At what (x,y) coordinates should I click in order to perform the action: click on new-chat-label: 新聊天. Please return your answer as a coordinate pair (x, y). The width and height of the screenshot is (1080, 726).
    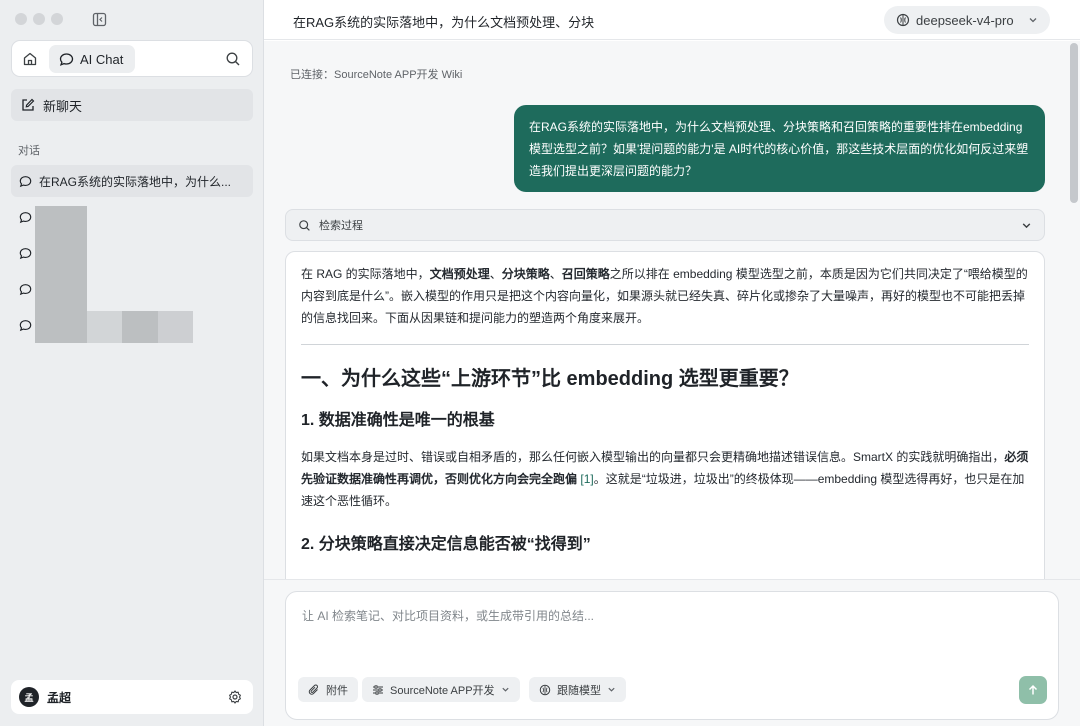
    Looking at the image, I should click on (63, 106).